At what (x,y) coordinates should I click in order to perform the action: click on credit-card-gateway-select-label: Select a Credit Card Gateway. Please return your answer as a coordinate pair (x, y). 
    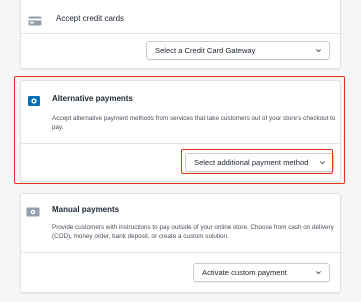
    Looking at the image, I should click on (205, 50).